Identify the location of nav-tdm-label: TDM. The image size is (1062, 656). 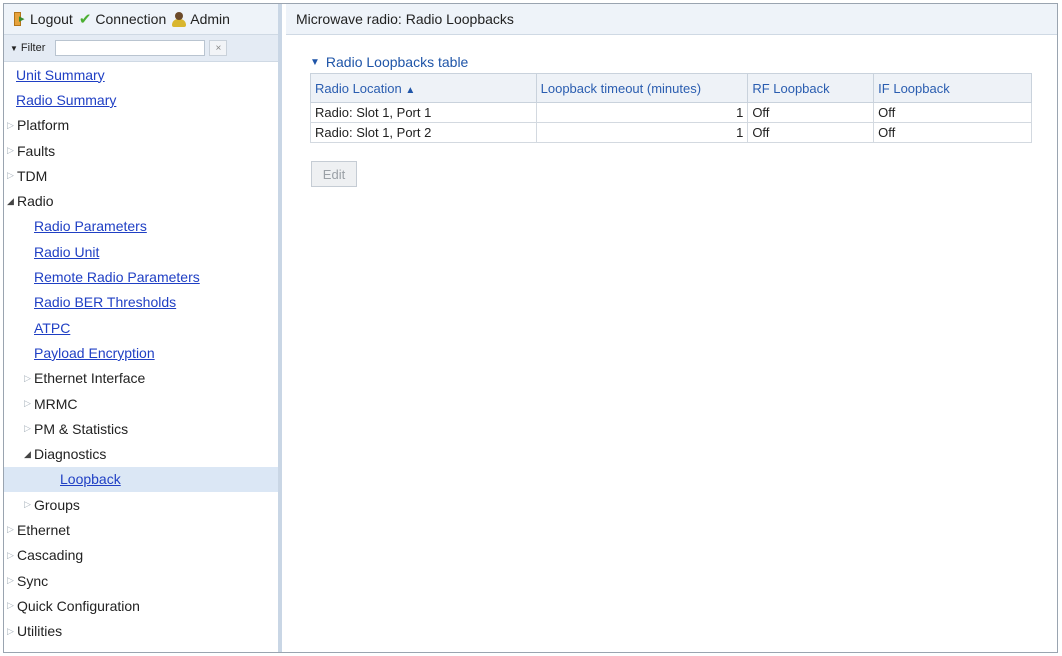
(32, 175).